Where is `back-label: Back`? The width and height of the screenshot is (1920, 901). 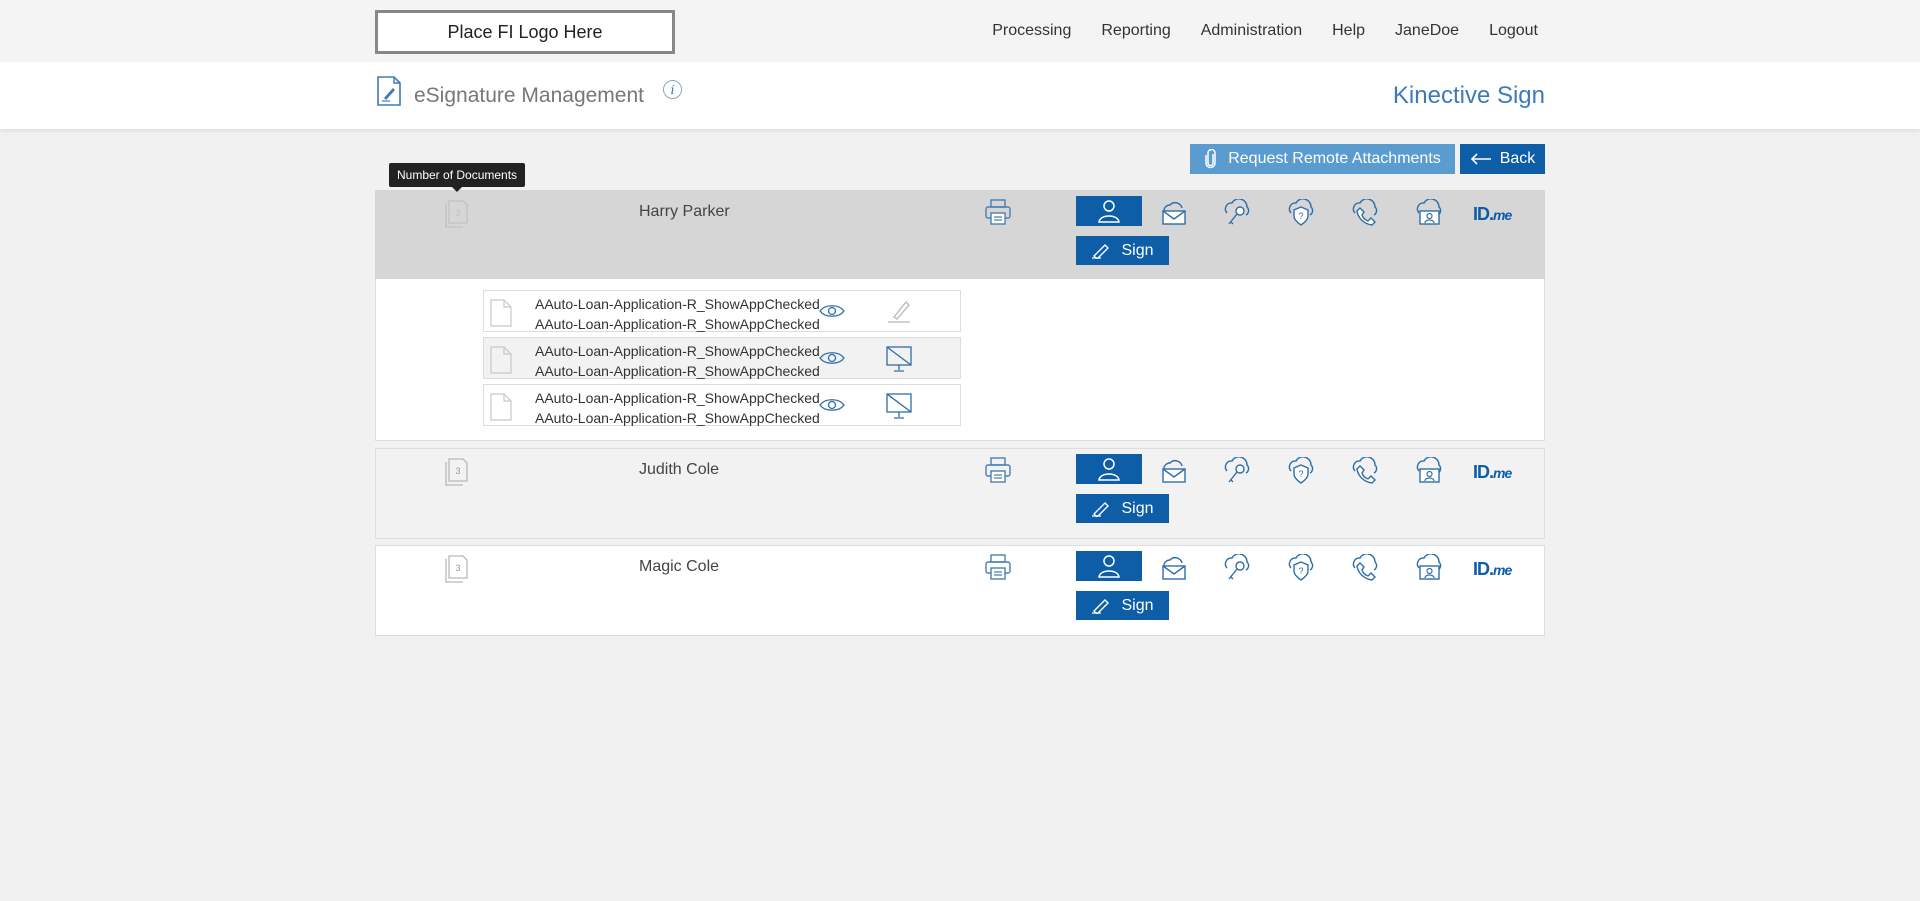
back-label: Back is located at coordinates (1517, 158).